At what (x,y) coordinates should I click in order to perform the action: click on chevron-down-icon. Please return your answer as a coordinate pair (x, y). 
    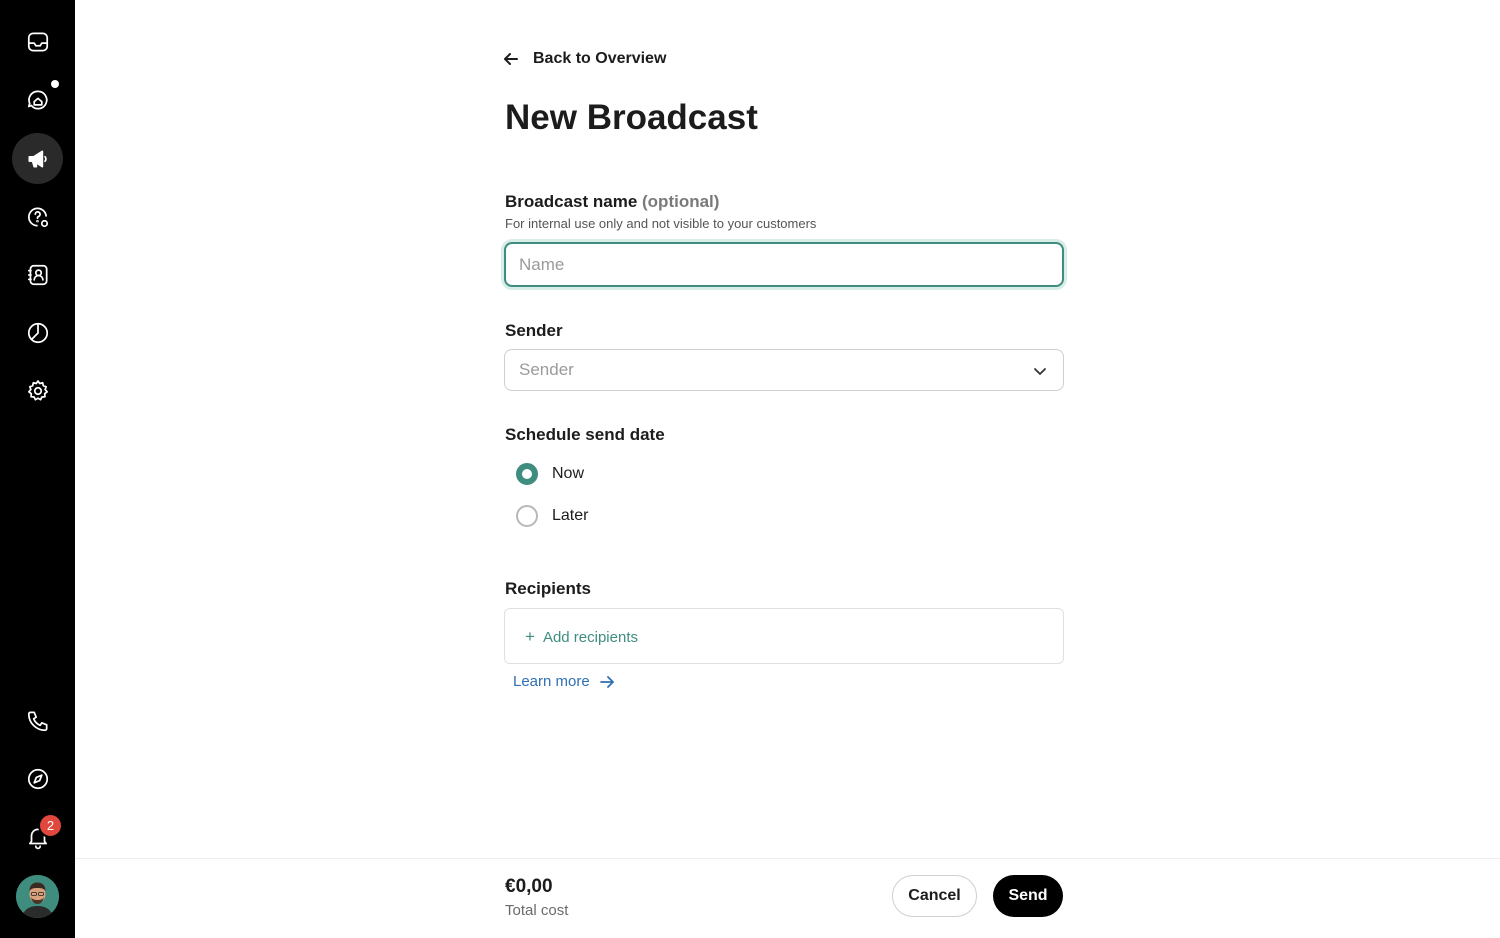
    Looking at the image, I should click on (1040, 371).